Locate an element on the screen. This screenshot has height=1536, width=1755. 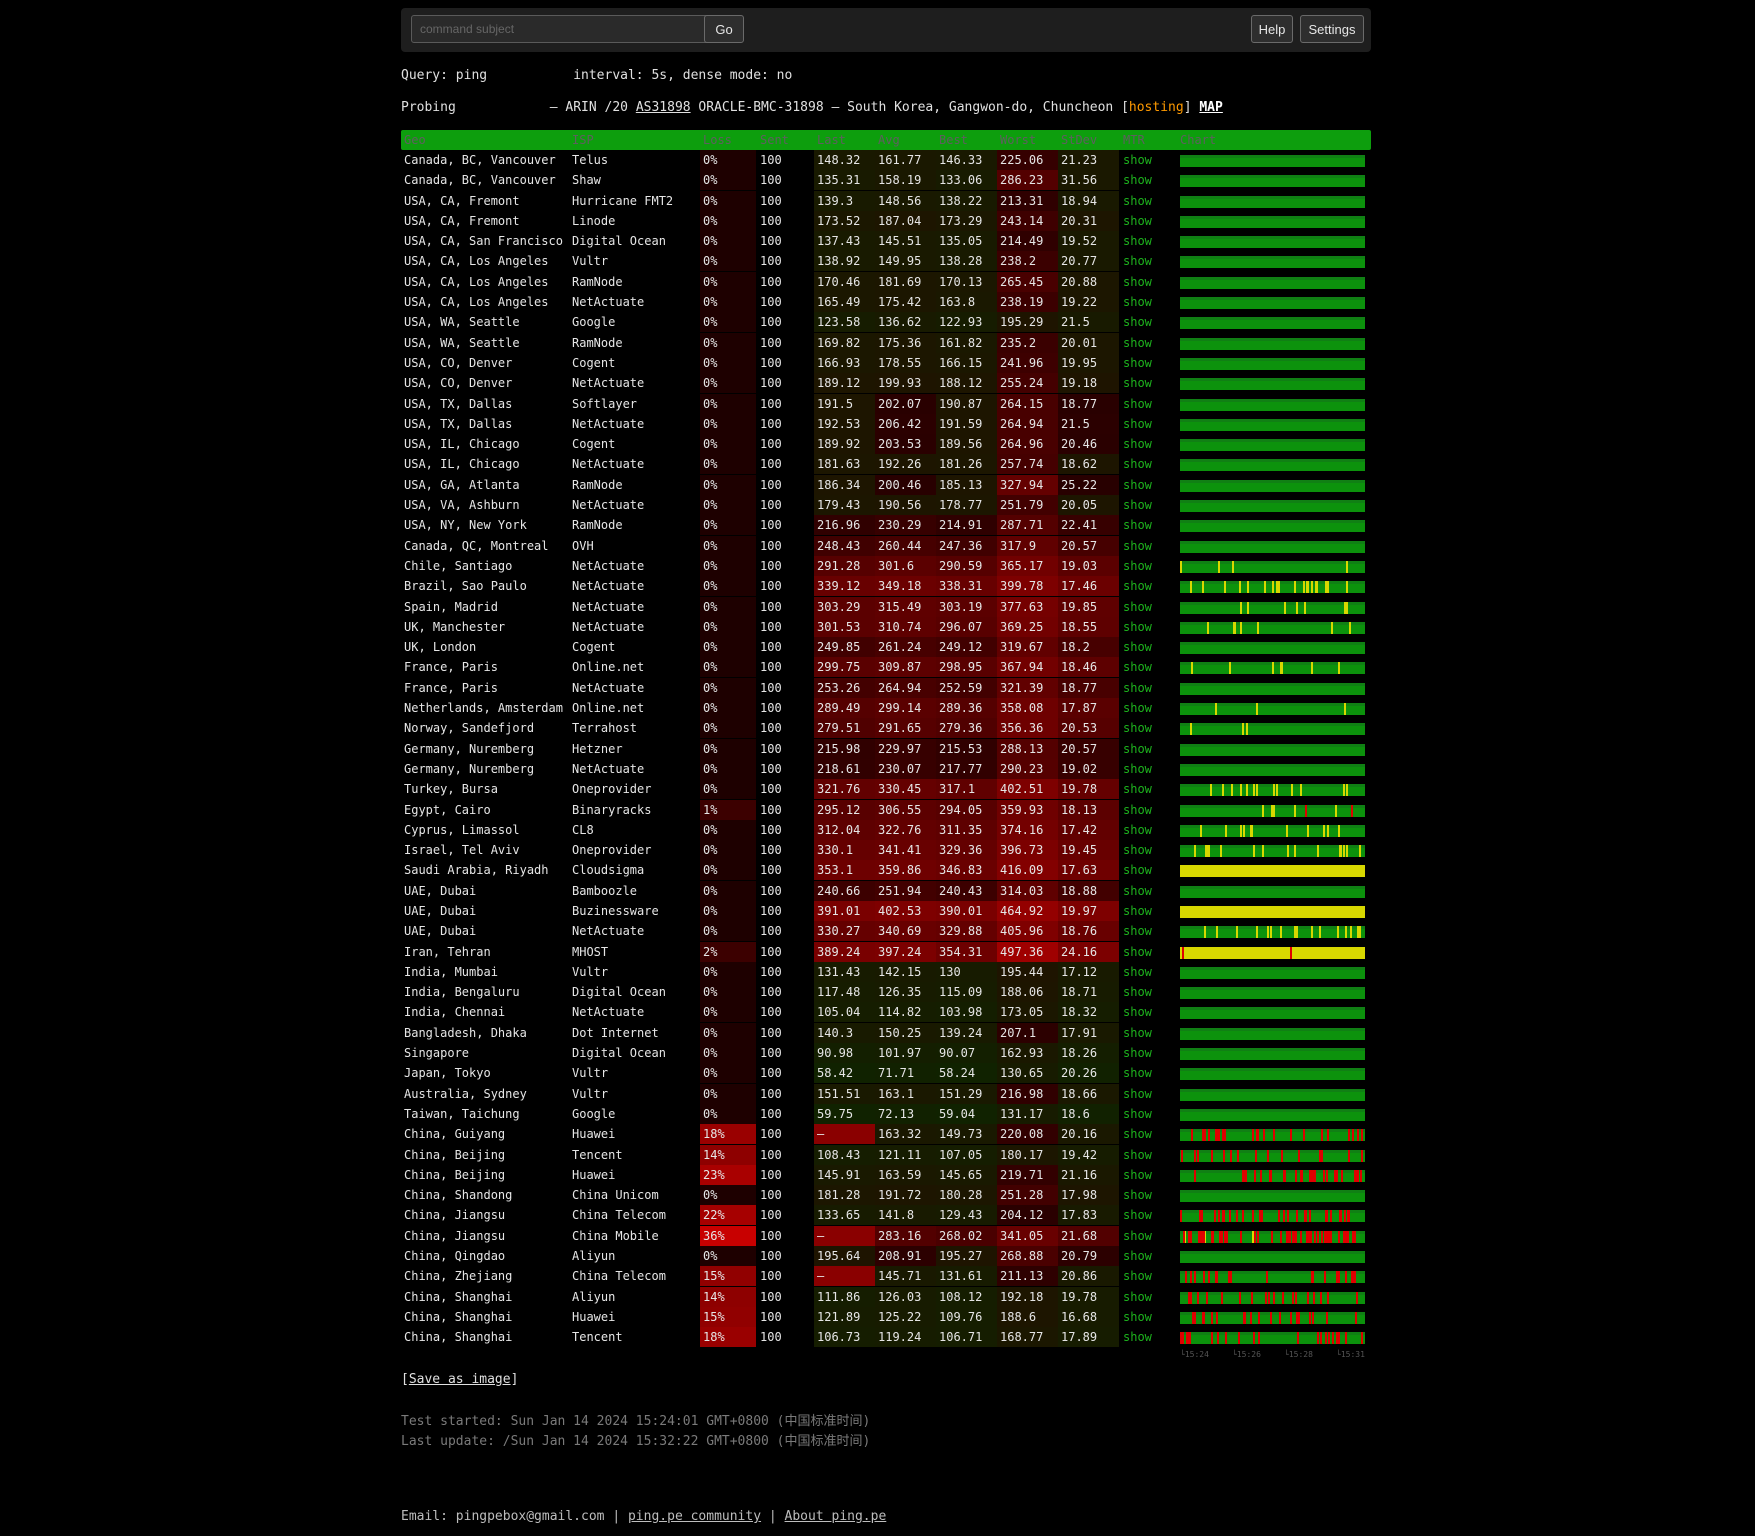
go-button: Go is located at coordinates (724, 29).